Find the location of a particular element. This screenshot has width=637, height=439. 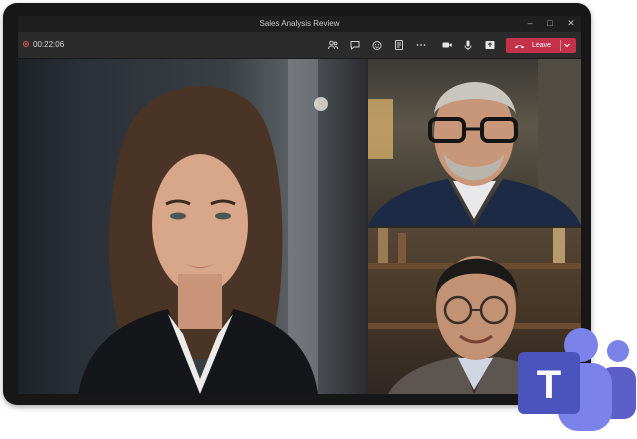

title-bar: Sales Analysis Review – □ ✕ is located at coordinates (299, 24).